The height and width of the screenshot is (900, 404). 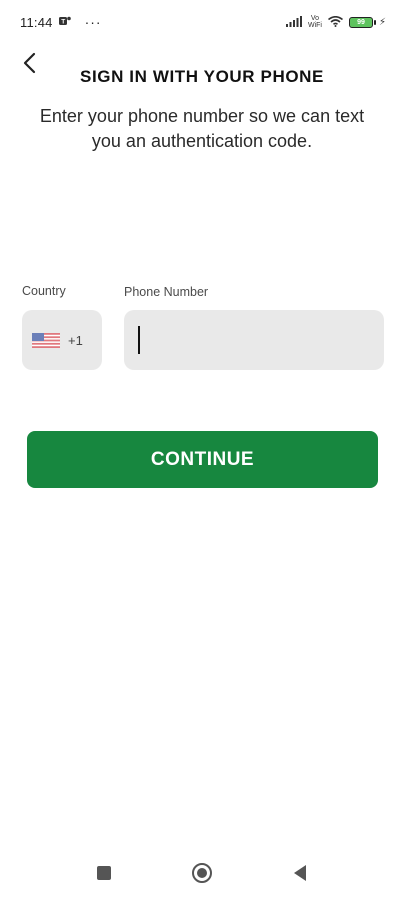 I want to click on more-notifications-icon: ···, so click(x=93, y=22).